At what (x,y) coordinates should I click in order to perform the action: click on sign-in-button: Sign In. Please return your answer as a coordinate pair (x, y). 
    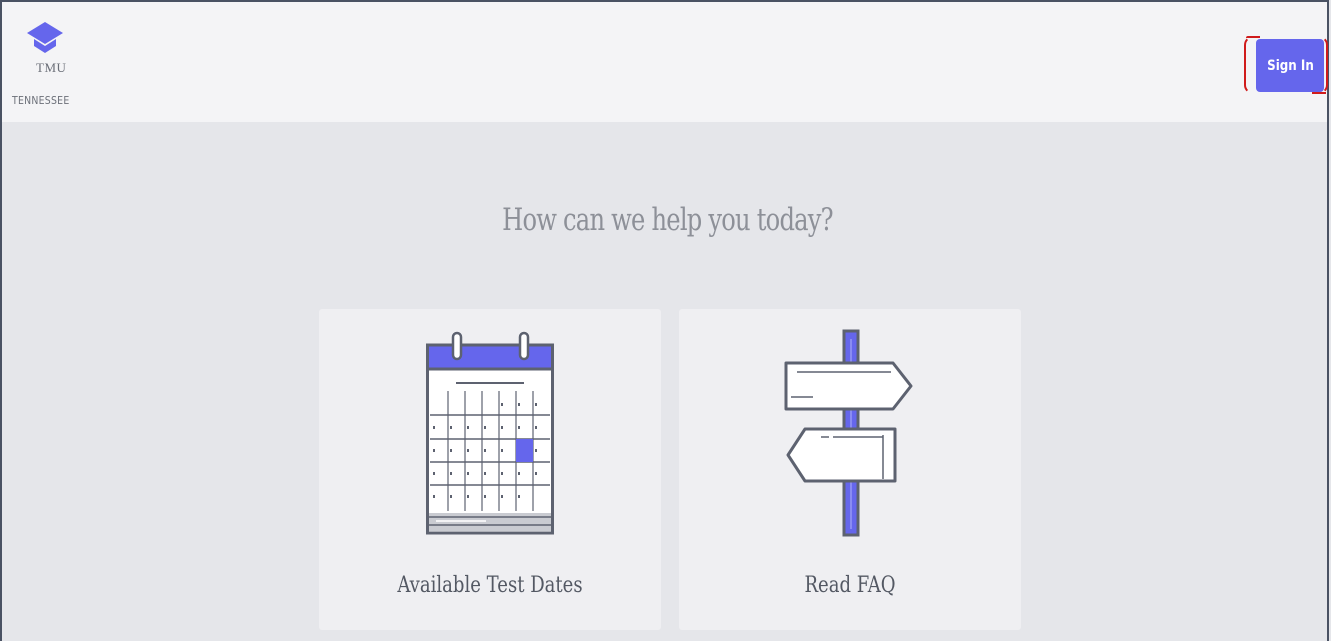
    Looking at the image, I should click on (1290, 65).